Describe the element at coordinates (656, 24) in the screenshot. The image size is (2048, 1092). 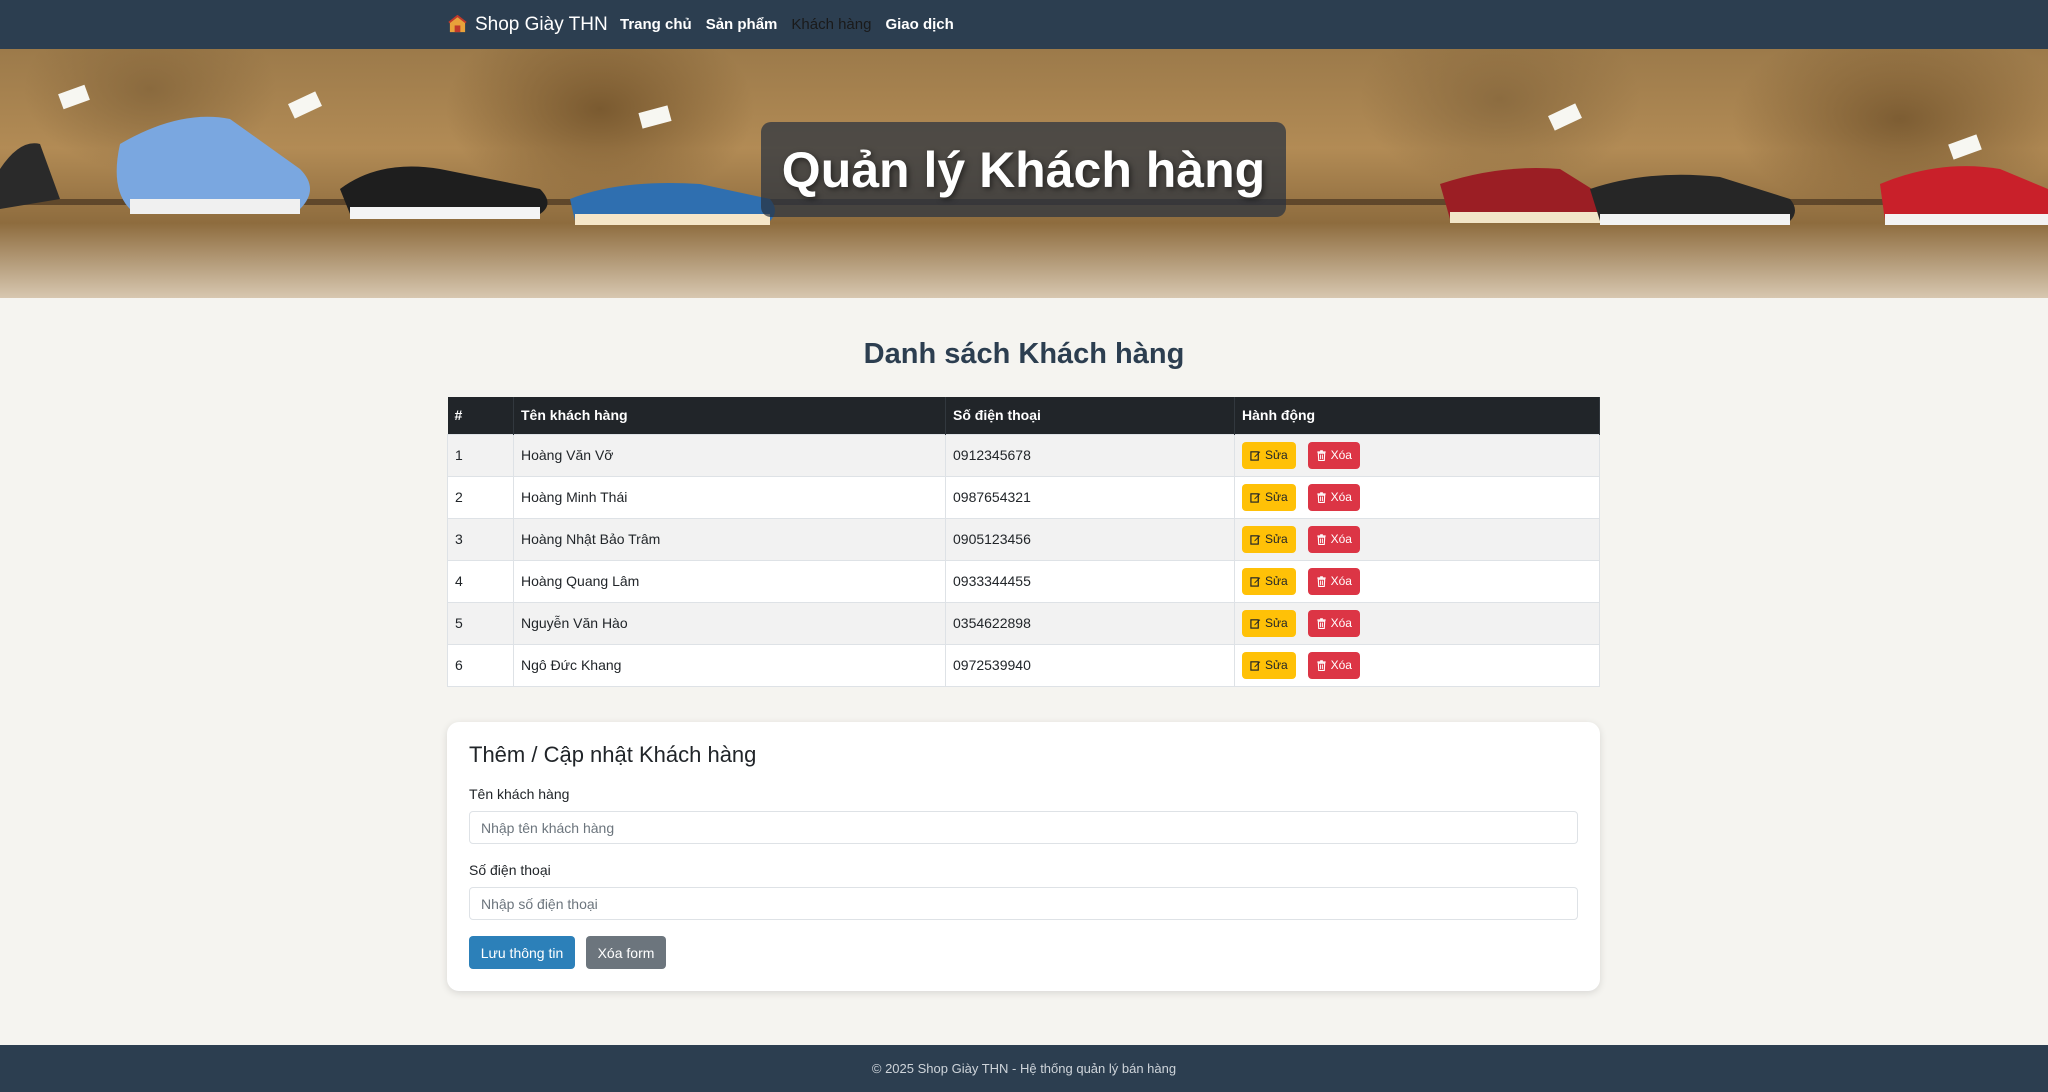
I see `nav-link-home: Trang chủ` at that location.